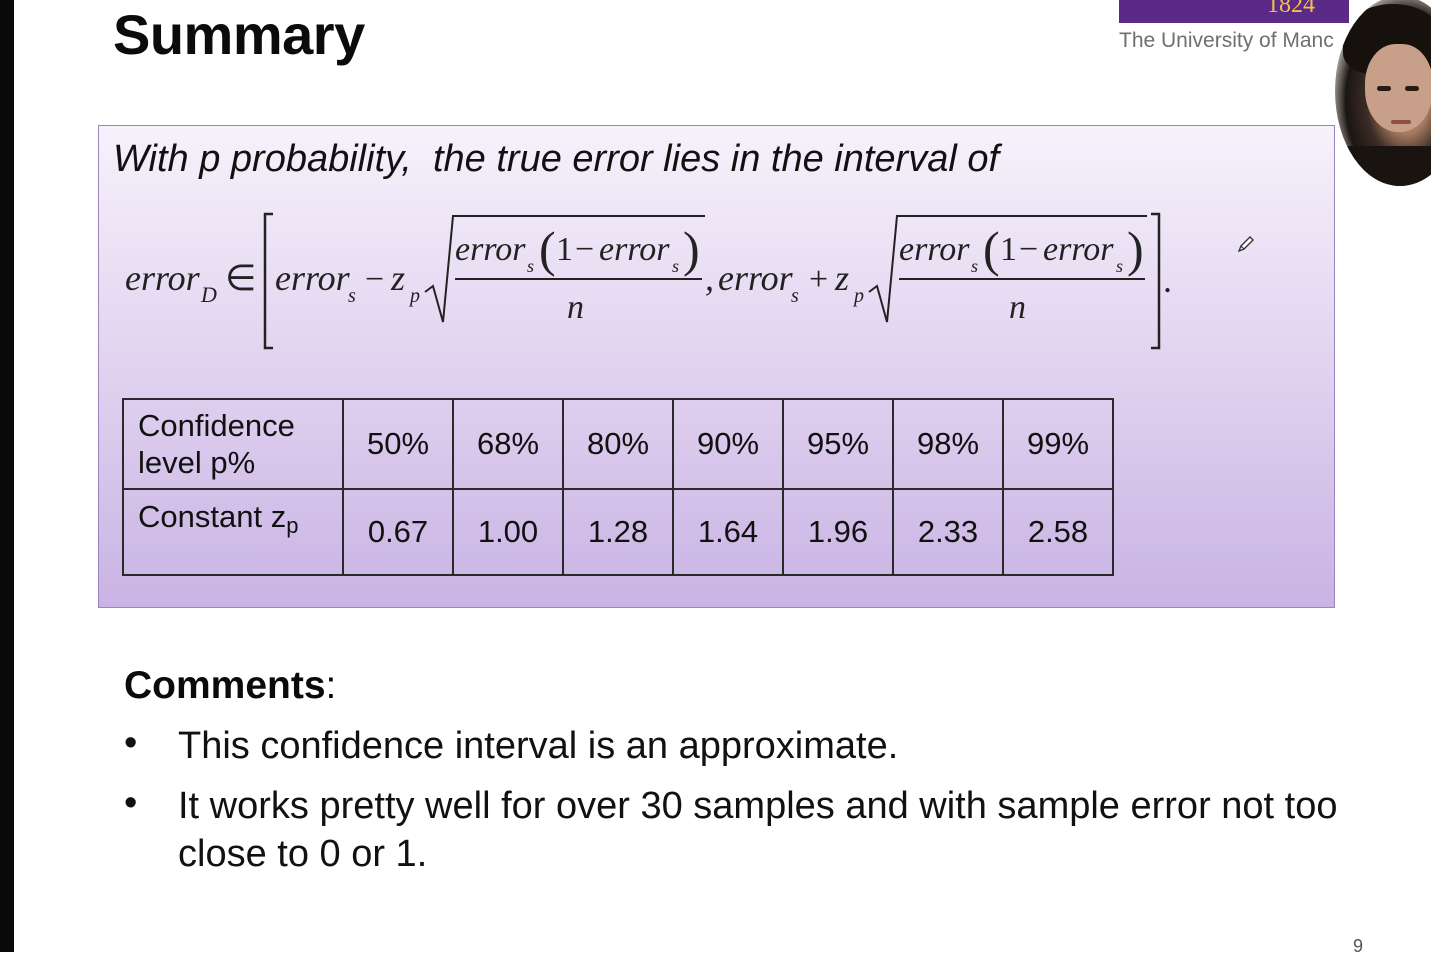 The width and height of the screenshot is (1431, 957). Describe the element at coordinates (934, 249) in the screenshot. I see `numerator2-error-s: error` at that location.